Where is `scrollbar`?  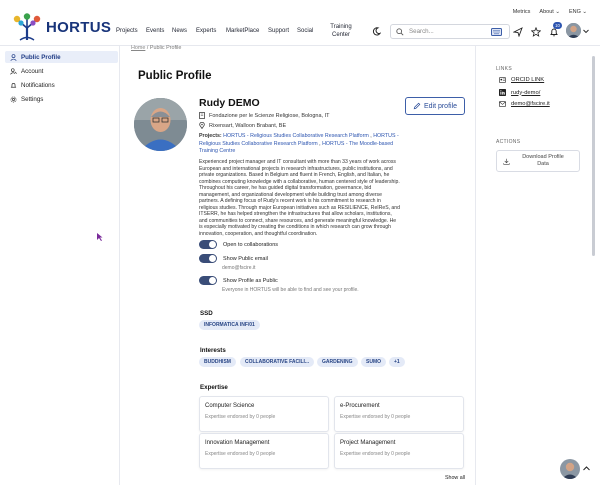 scrollbar is located at coordinates (593, 156).